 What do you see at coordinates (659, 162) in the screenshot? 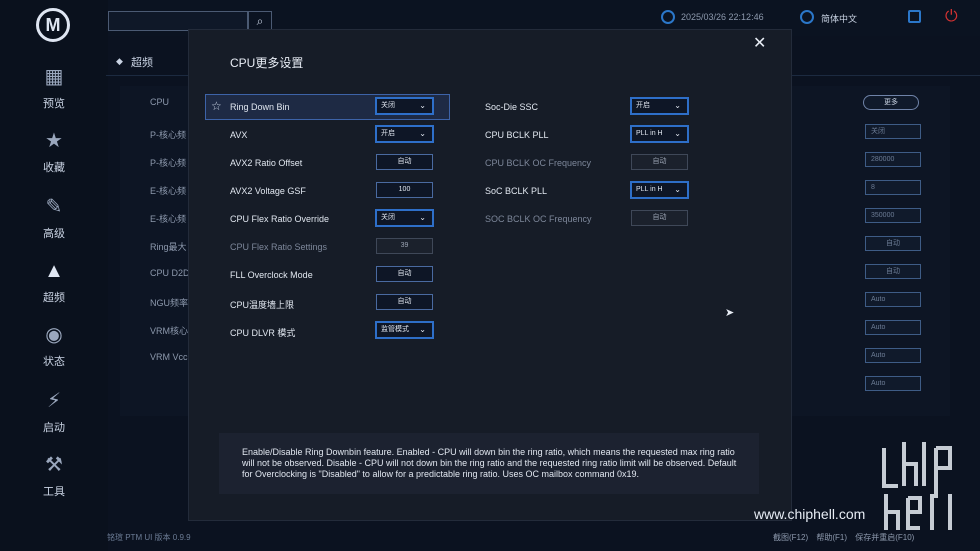
I see `cpu-bclk-oc-frequency-field: 自动` at bounding box center [659, 162].